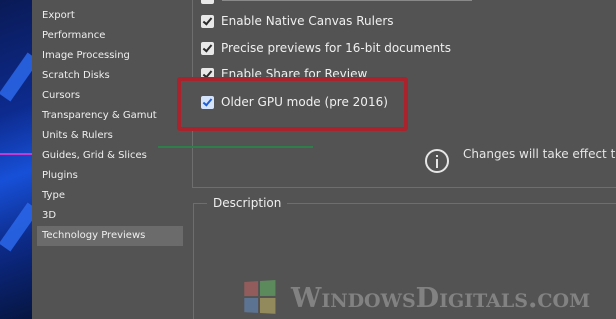 The height and width of the screenshot is (319, 616). Describe the element at coordinates (347, 0) in the screenshot. I see `option-partial-label` at that location.